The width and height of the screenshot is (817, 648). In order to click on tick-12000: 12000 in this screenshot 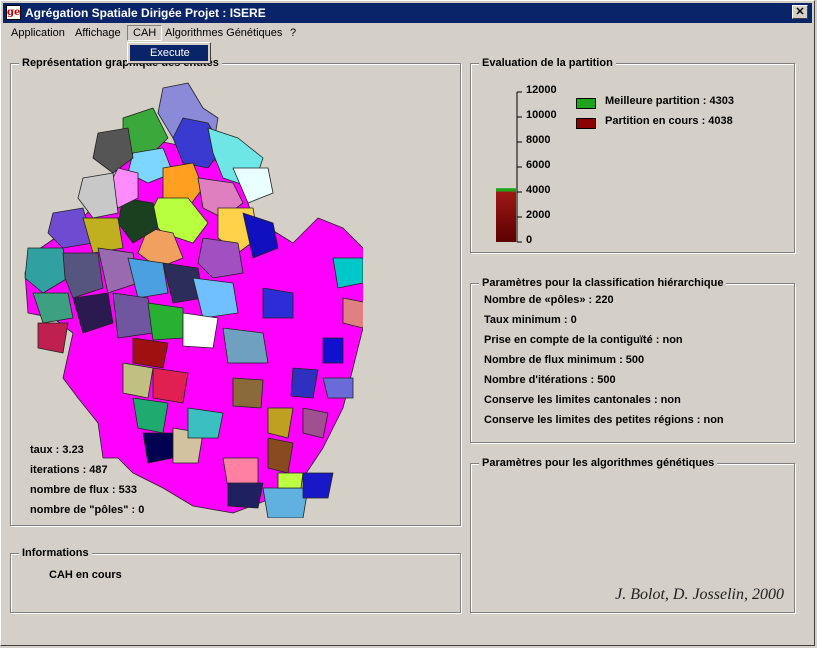, I will do `click(541, 90)`.